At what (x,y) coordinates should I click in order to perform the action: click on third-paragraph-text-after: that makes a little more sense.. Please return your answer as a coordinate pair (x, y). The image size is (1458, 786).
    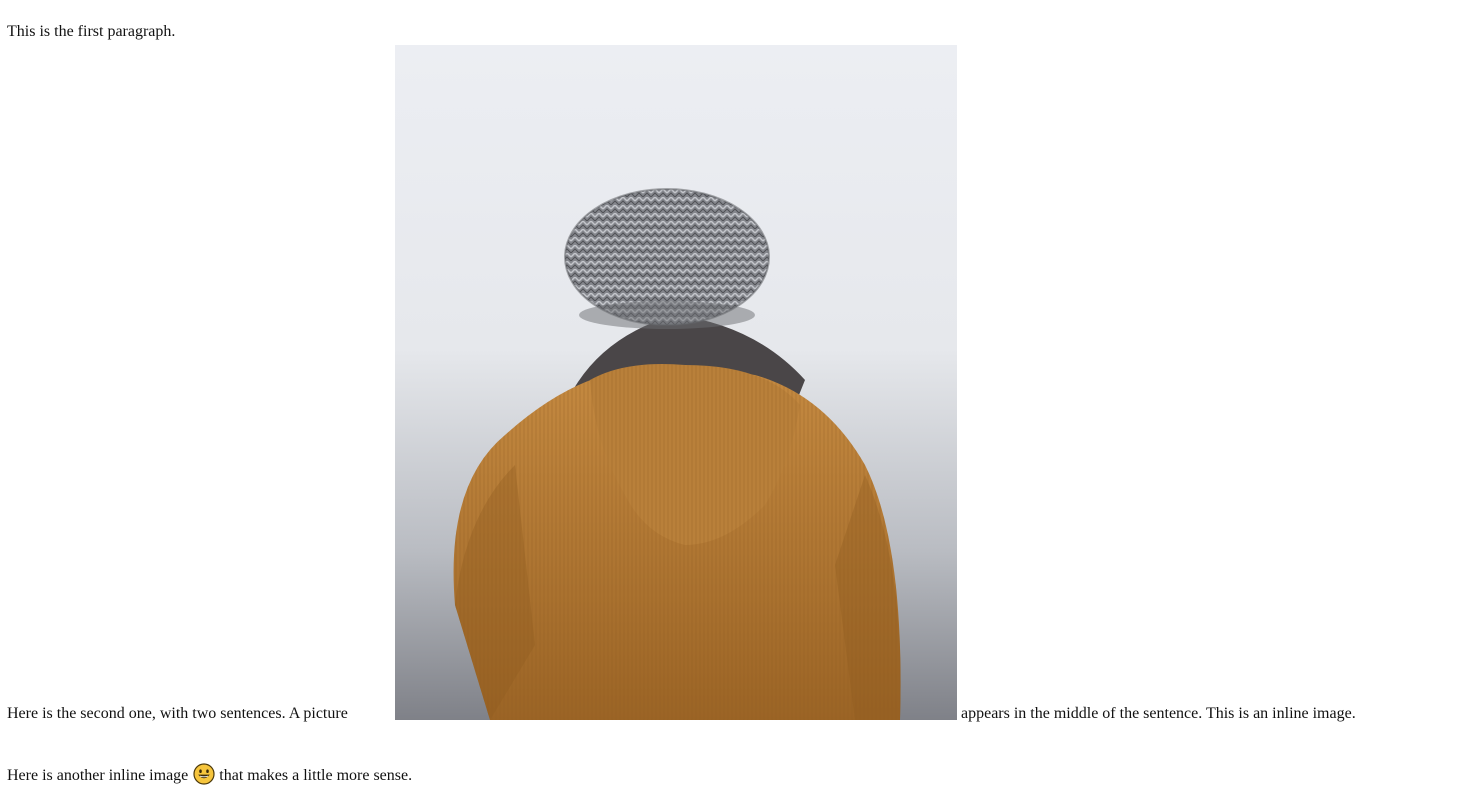
    Looking at the image, I should click on (316, 775).